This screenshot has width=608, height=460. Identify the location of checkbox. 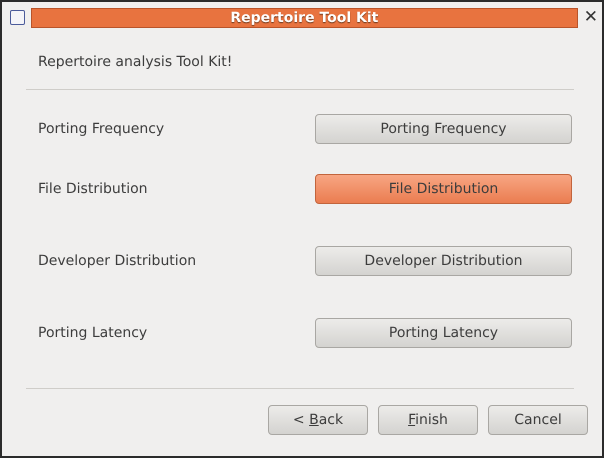
(17, 17).